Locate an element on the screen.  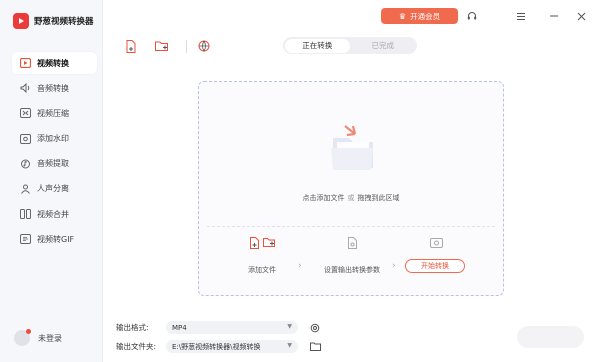
start-convert-button: 开始转换 is located at coordinates (435, 266).